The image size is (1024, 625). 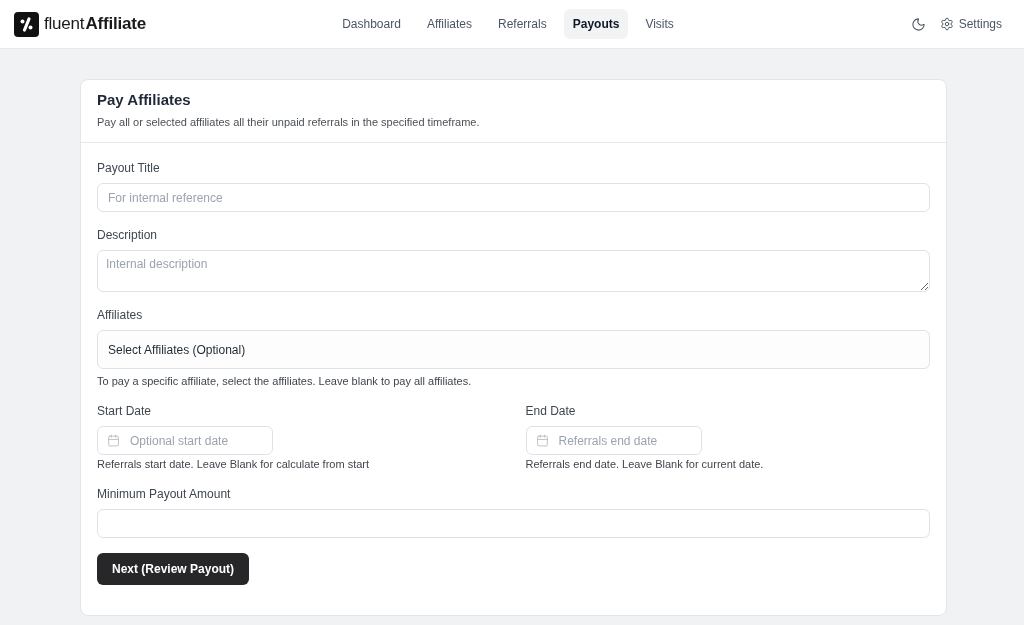 What do you see at coordinates (522, 24) in the screenshot?
I see `nav-tab: Referrals` at bounding box center [522, 24].